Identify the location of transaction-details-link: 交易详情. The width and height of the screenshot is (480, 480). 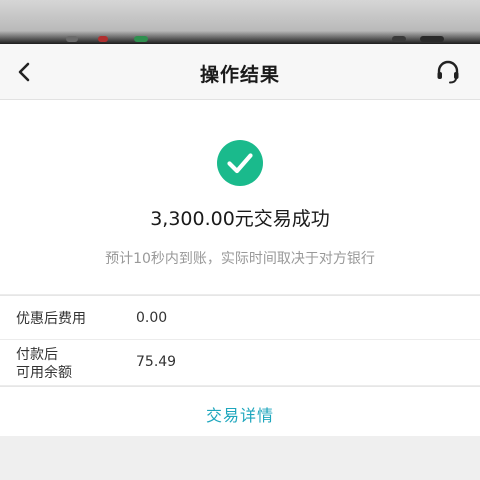
(240, 414).